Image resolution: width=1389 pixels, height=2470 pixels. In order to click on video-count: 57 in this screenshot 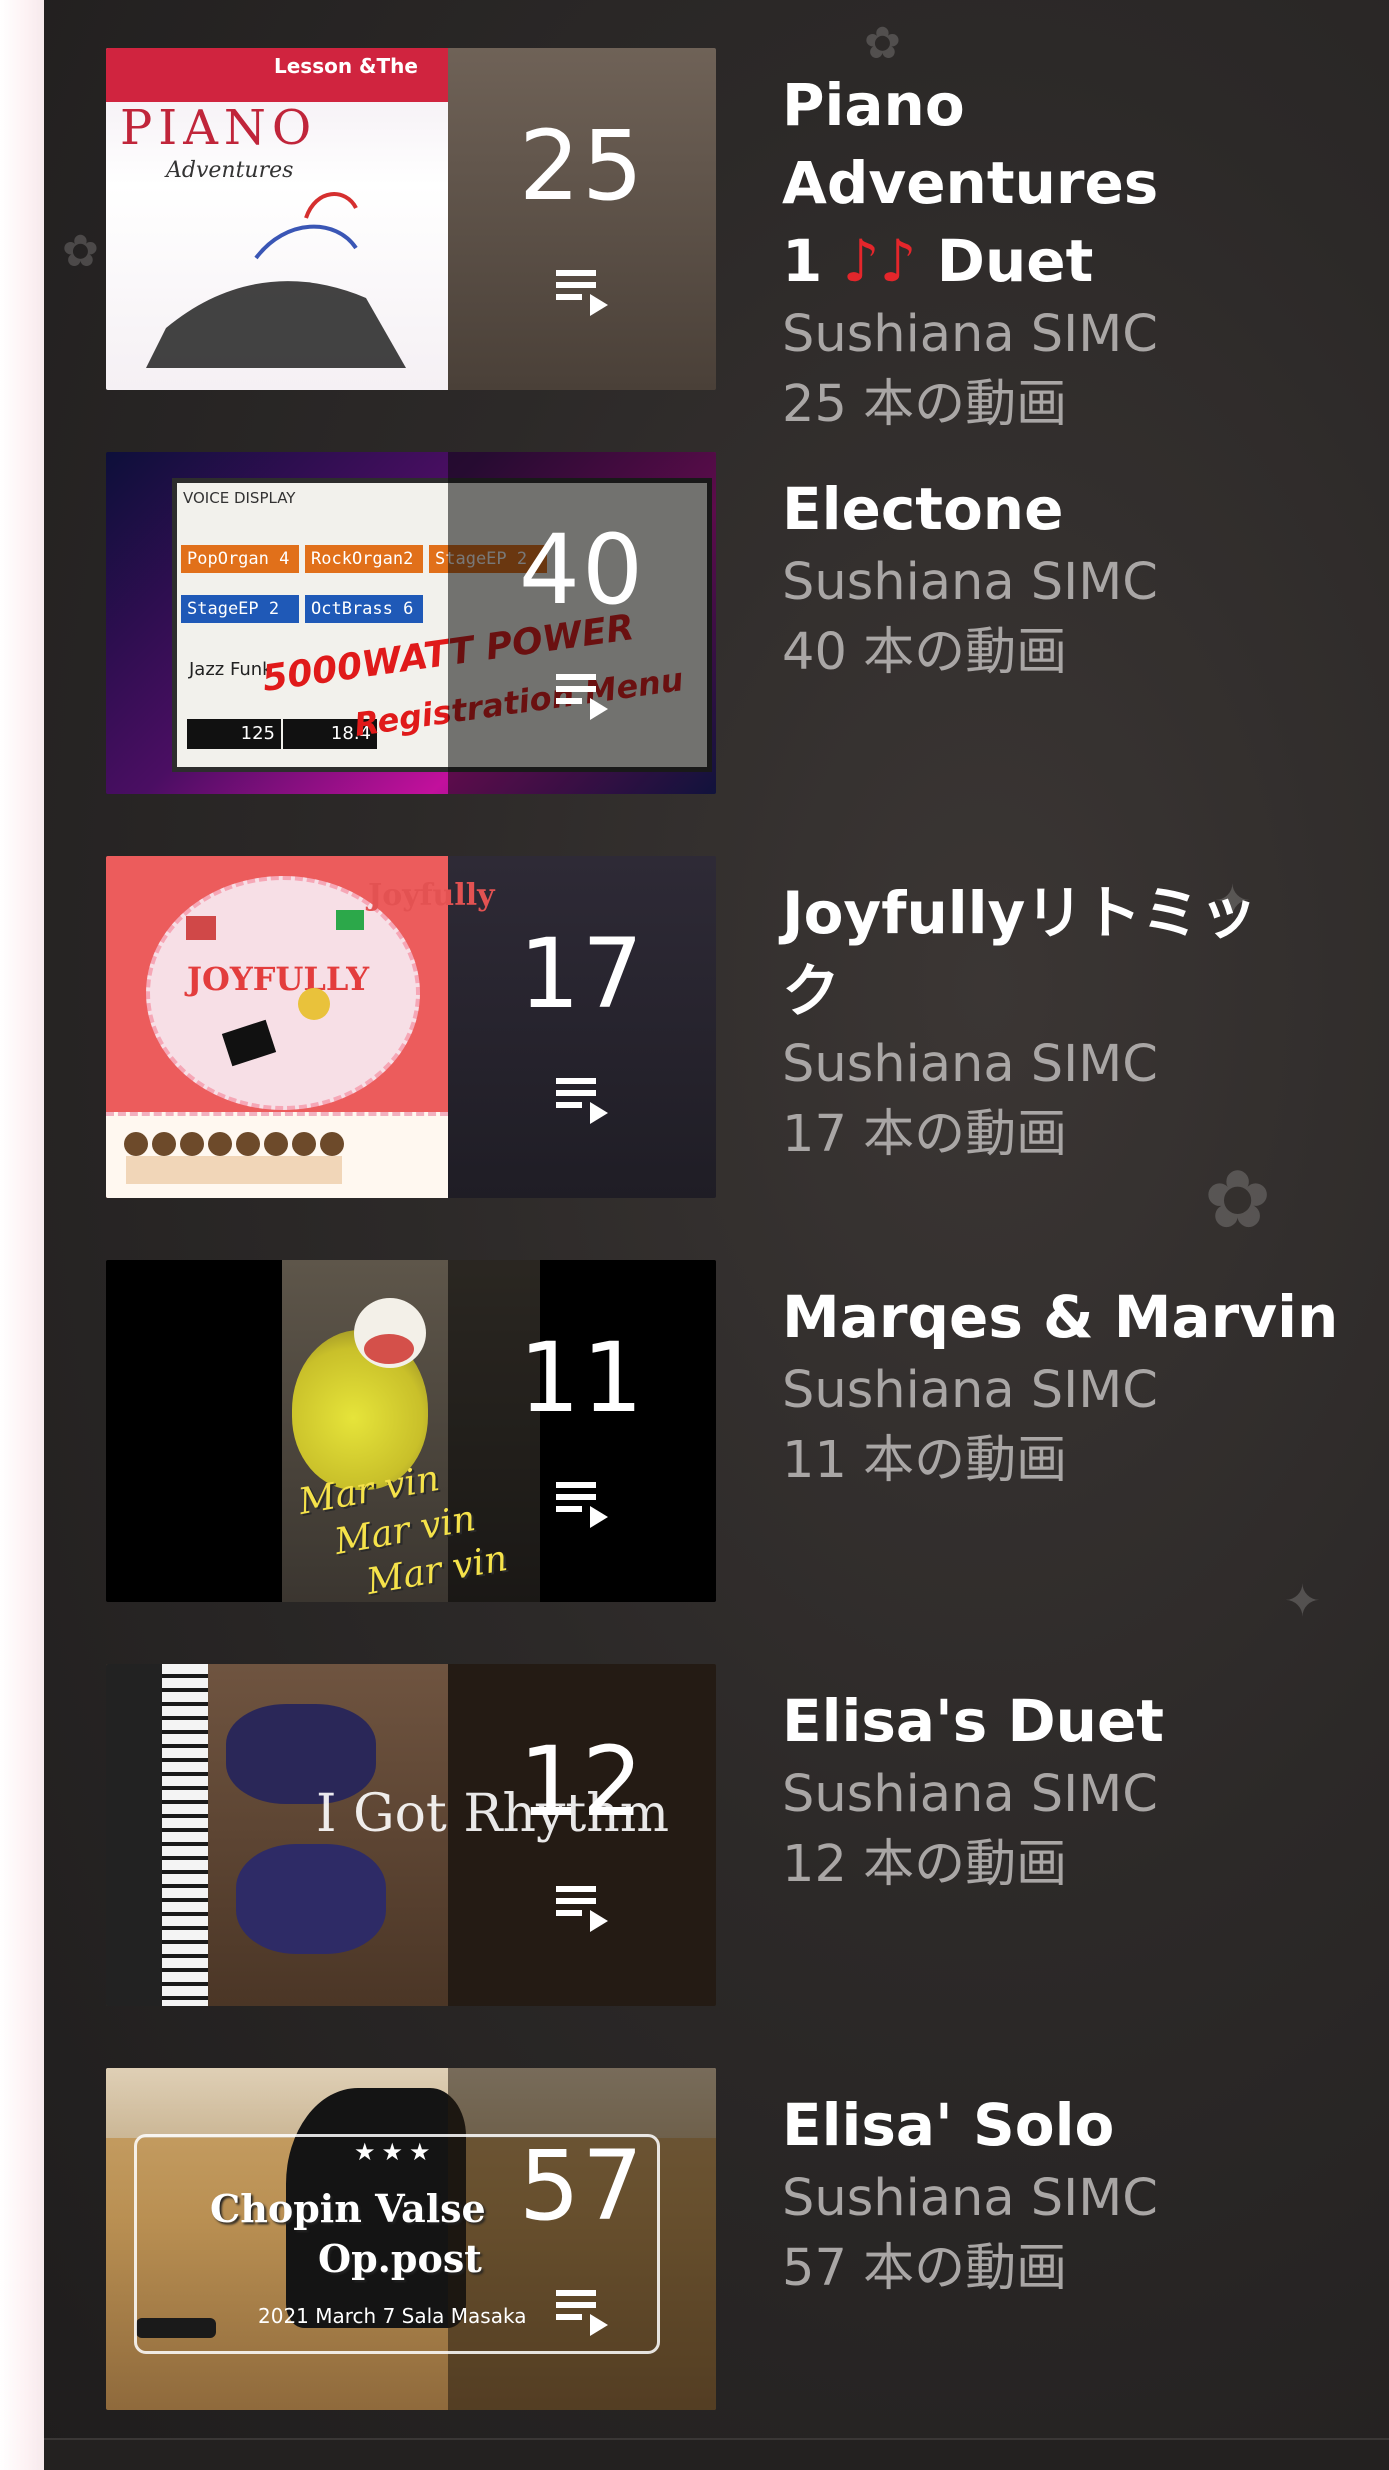, I will do `click(582, 2186)`.